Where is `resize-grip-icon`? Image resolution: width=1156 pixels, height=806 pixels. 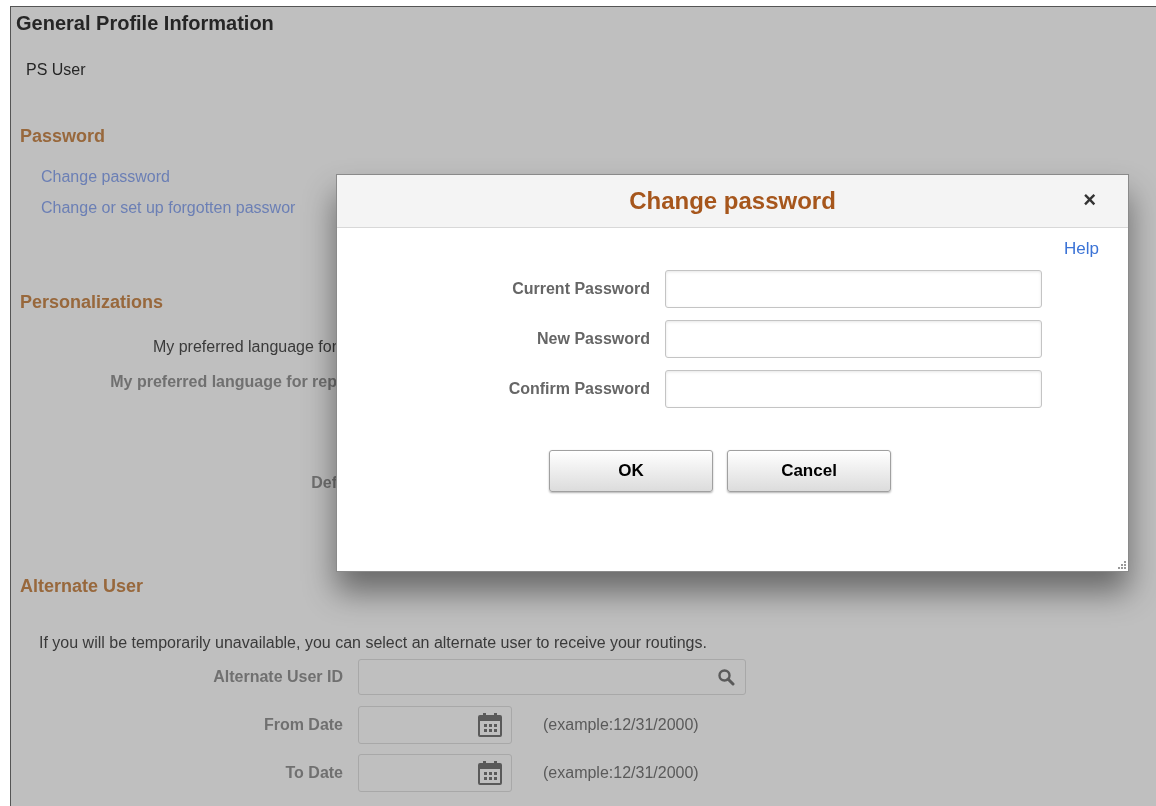
resize-grip-icon is located at coordinates (1121, 564).